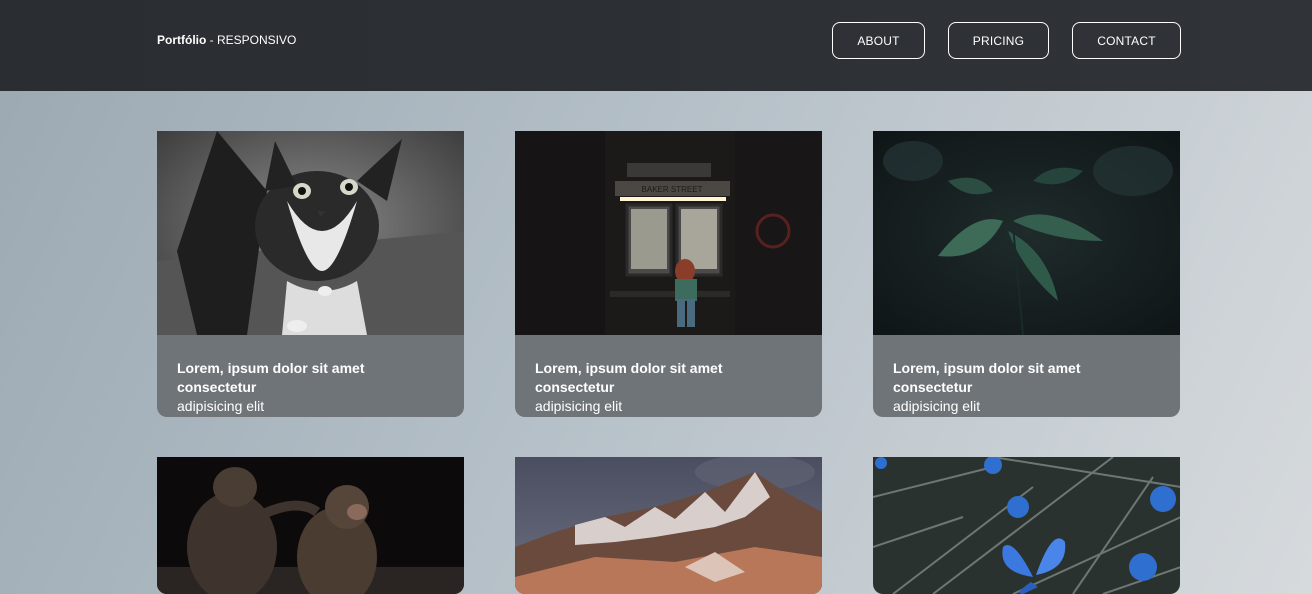  I want to click on nav-about-button: ABOUT, so click(878, 40).